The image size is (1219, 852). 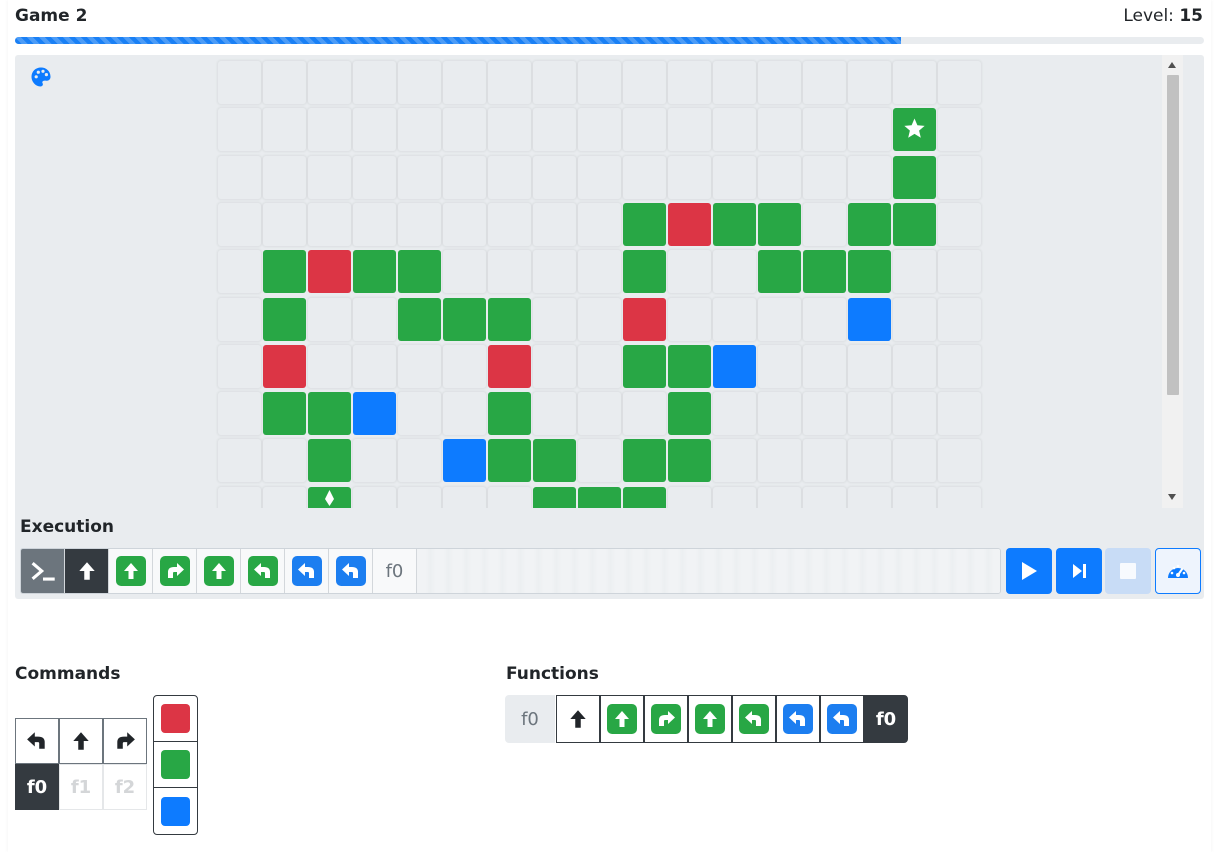 I want to click on arrow-up-command, so click(x=81, y=741).